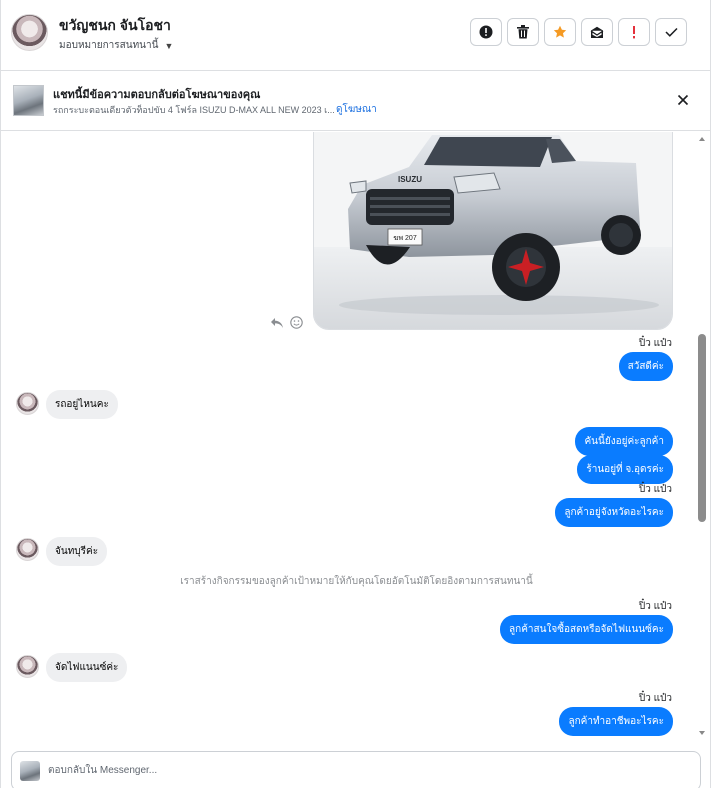 The height and width of the screenshot is (788, 711). Describe the element at coordinates (169, 45) in the screenshot. I see `chevron-down-icon: ▼` at that location.